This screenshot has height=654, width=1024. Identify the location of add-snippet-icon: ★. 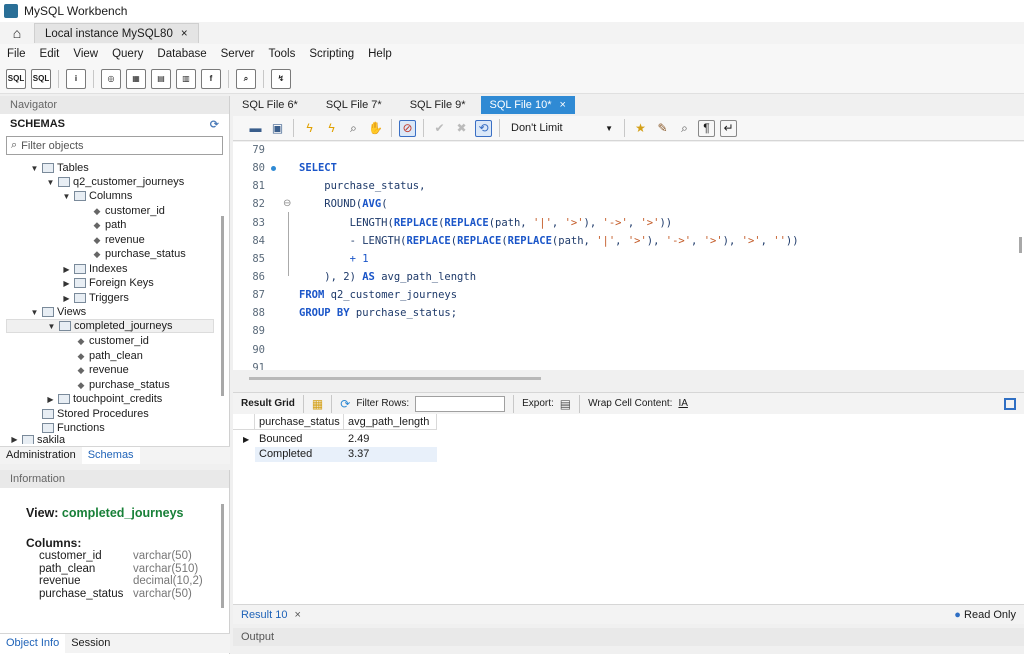
(640, 128).